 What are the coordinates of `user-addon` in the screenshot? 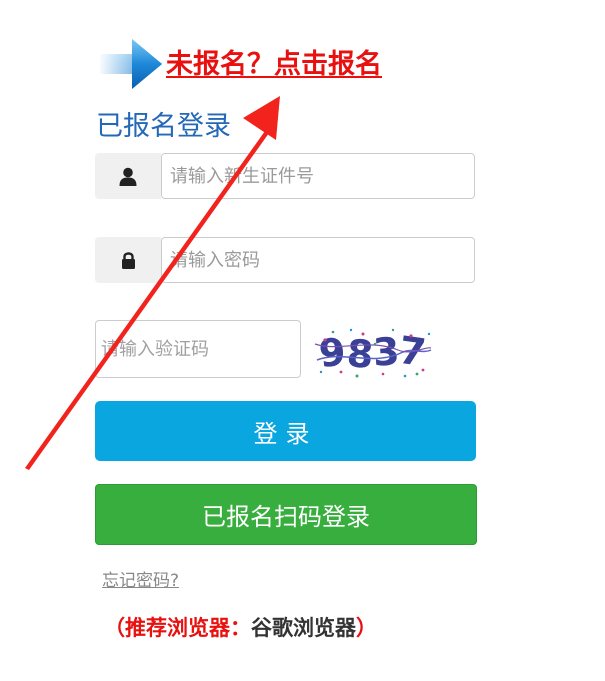 It's located at (128, 176).